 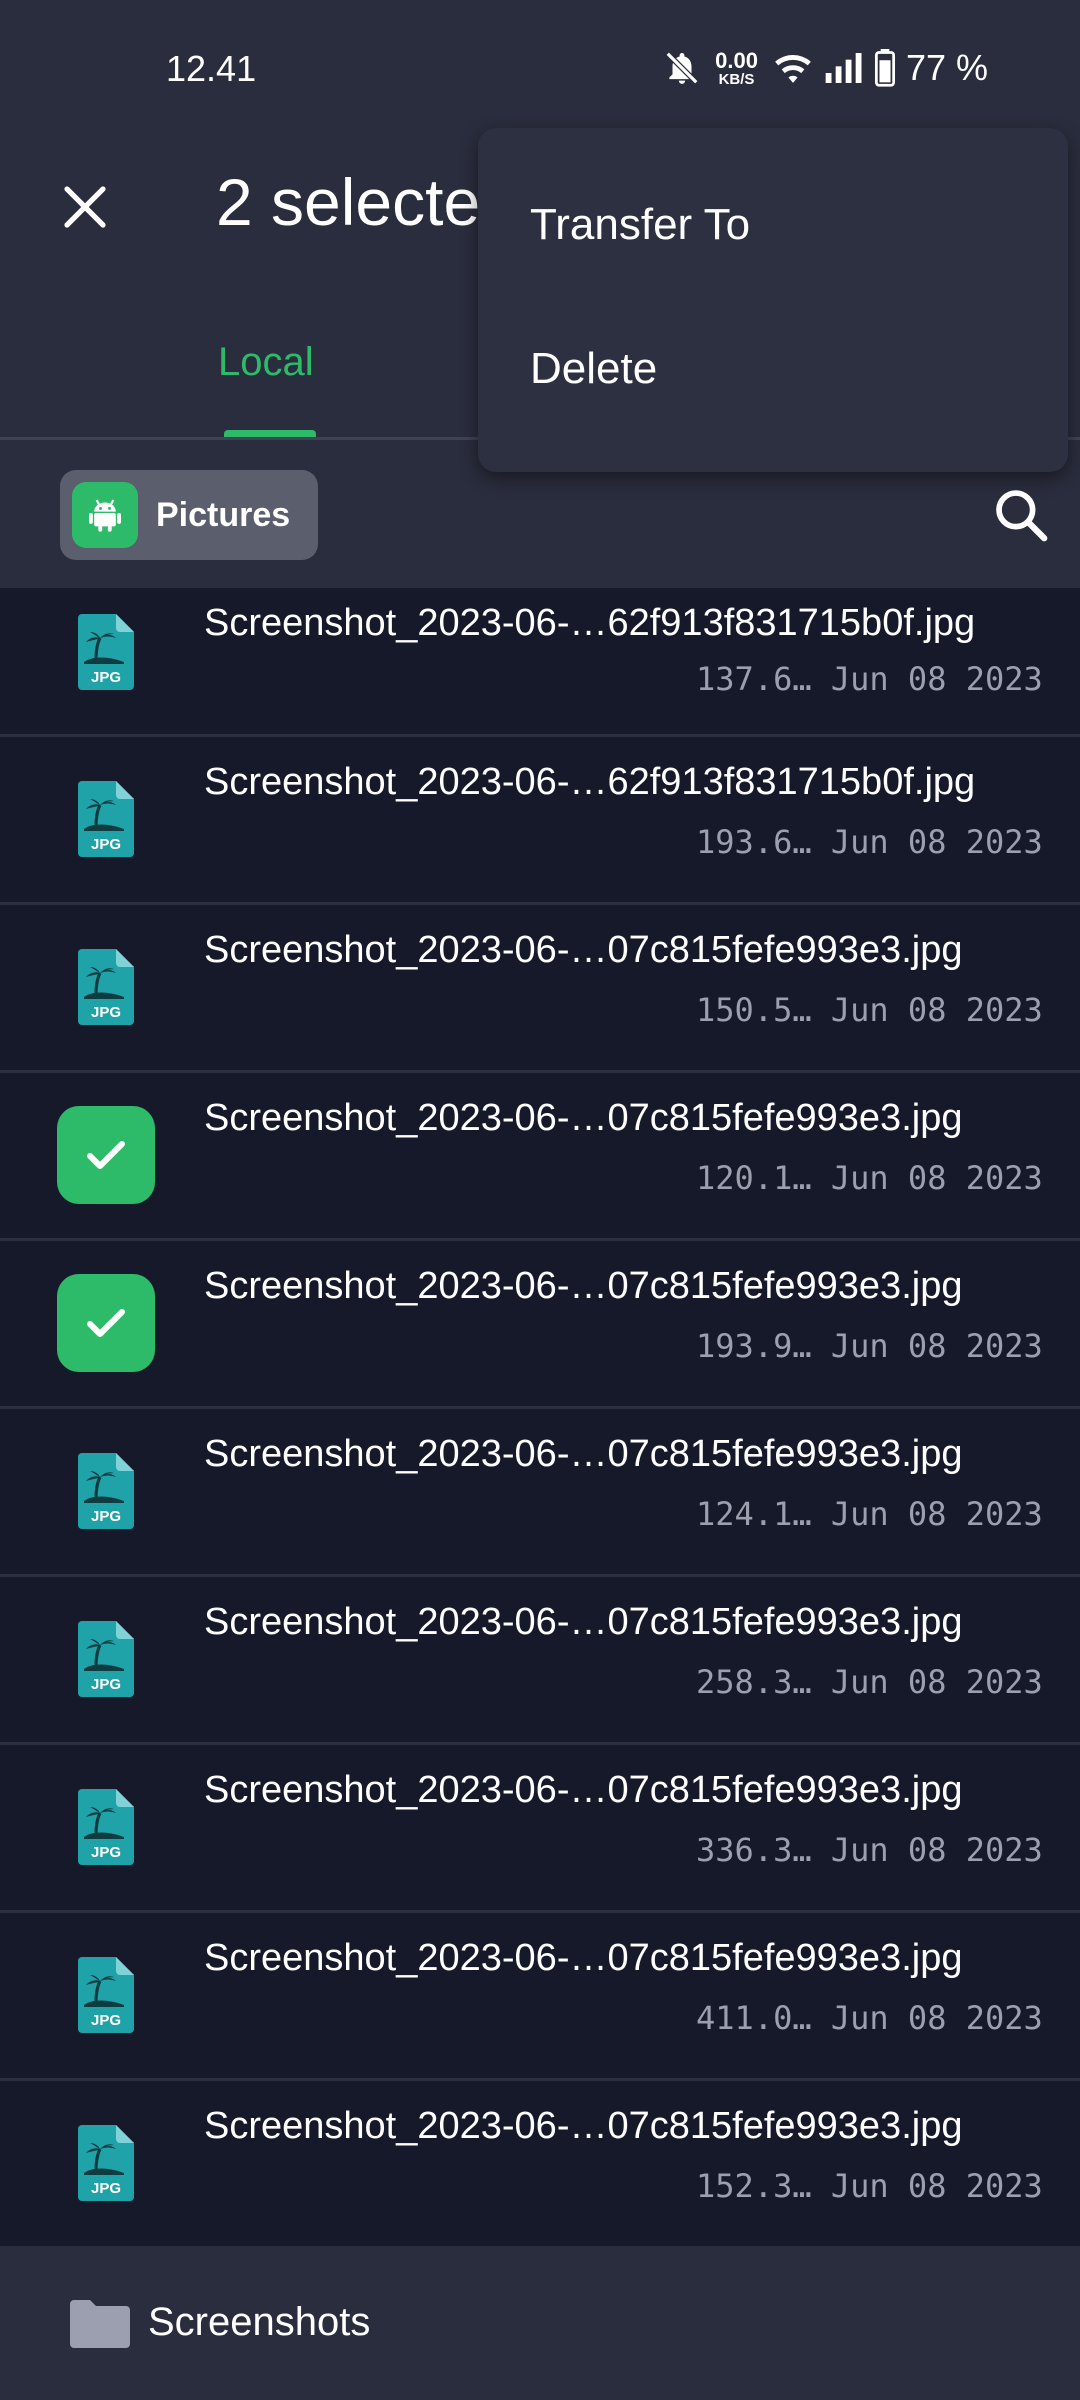 What do you see at coordinates (366, 202) in the screenshot?
I see `page-title: 2 selected` at bounding box center [366, 202].